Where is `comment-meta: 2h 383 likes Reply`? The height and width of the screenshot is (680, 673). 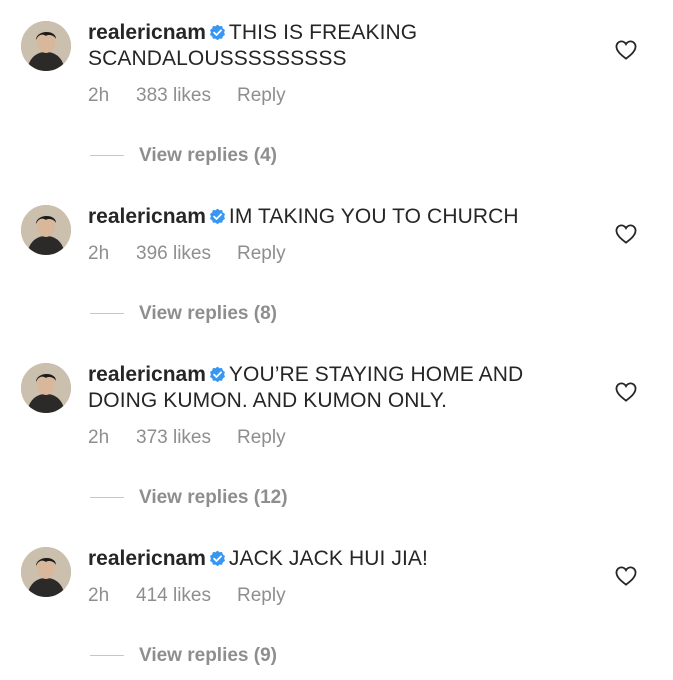 comment-meta: 2h 383 likes Reply is located at coordinates (338, 96).